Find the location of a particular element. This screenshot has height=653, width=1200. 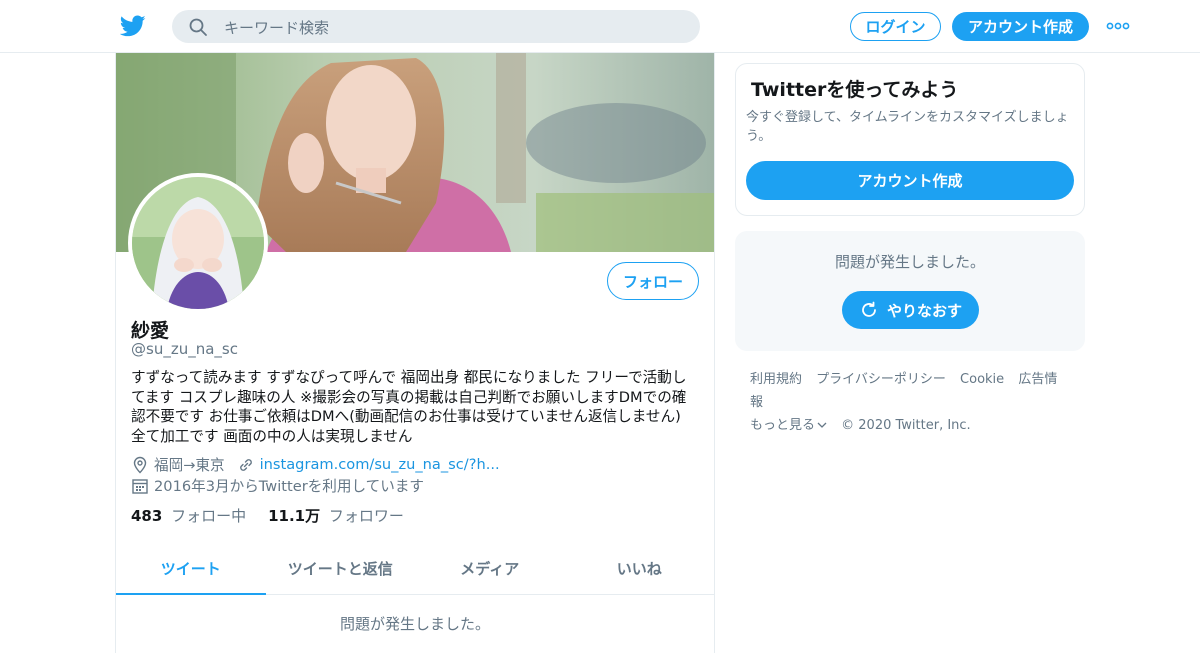

signup-card-title: Twitterを使ってみよう is located at coordinates (855, 90).